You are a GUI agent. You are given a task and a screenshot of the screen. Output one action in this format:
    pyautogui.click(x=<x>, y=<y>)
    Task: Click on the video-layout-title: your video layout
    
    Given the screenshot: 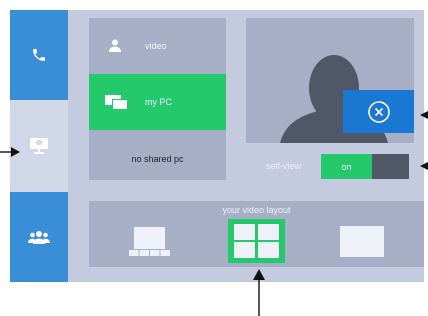 What is the action you would take?
    pyautogui.click(x=256, y=210)
    